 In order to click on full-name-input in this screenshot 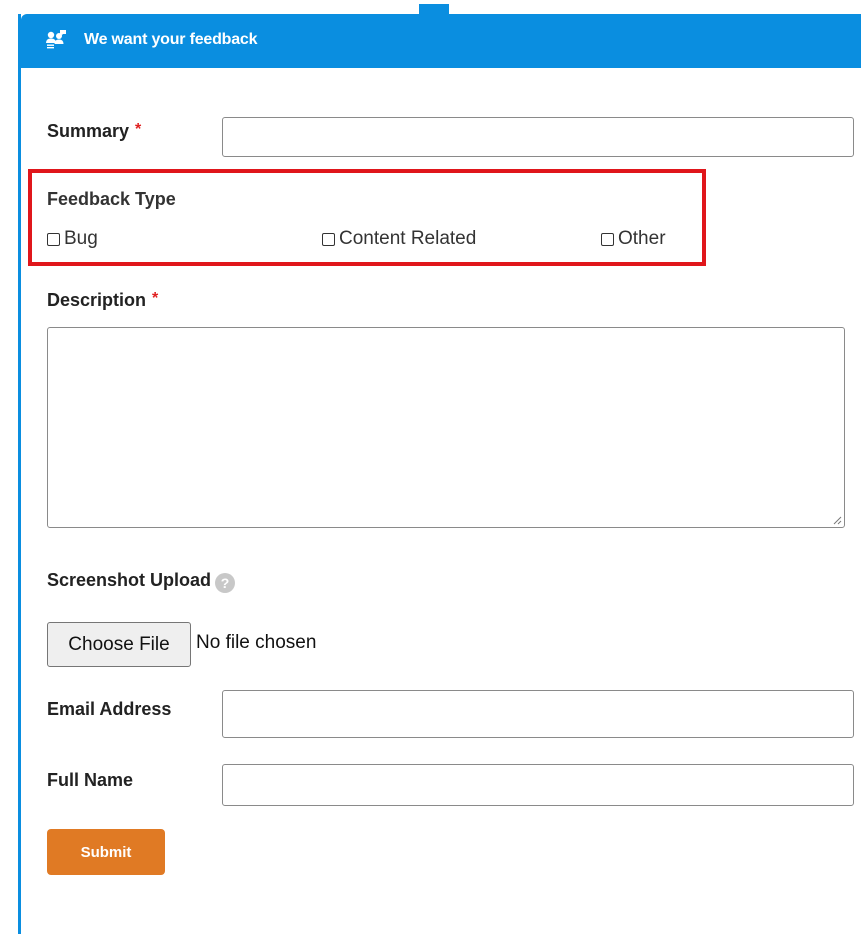, I will do `click(538, 785)`.